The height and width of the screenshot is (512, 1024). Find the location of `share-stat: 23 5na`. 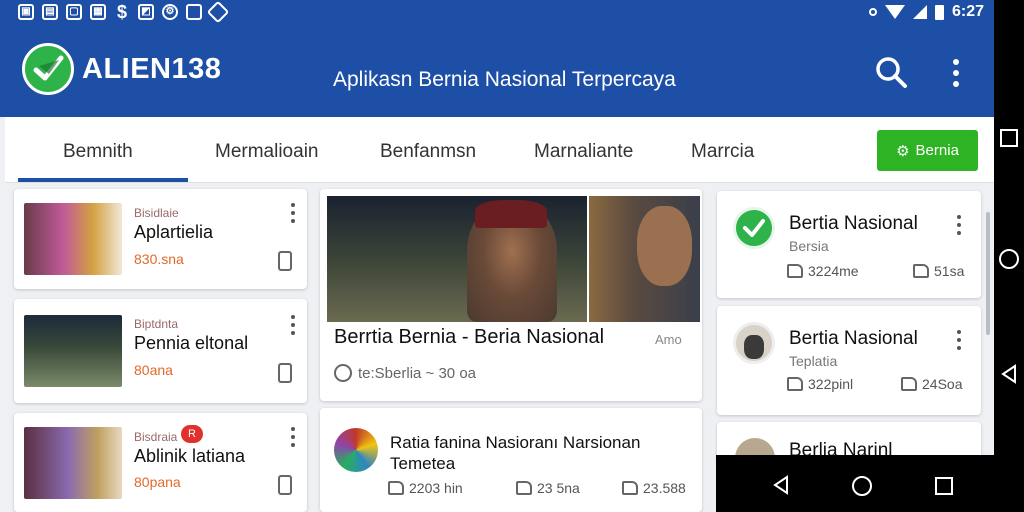

share-stat: 23 5na is located at coordinates (548, 488).